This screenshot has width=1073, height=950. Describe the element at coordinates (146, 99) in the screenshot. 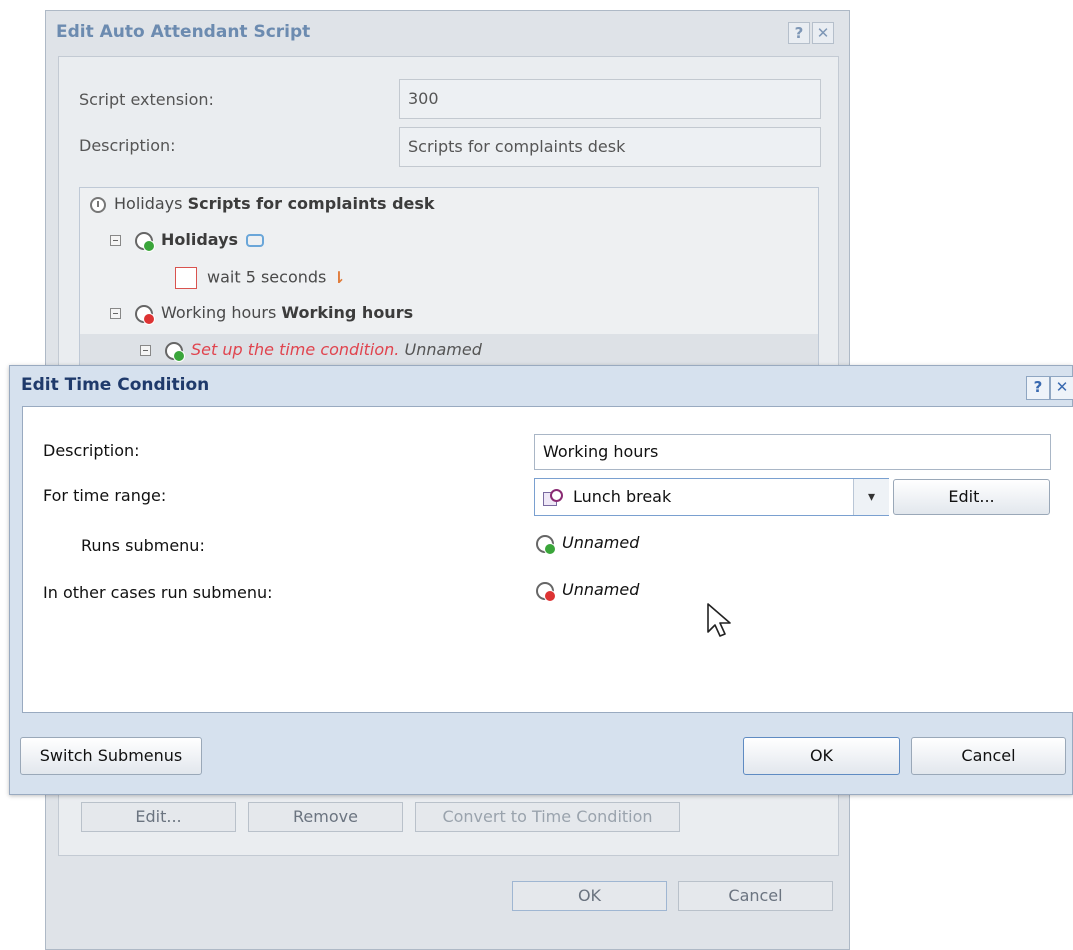

I see `script-extension-label: Script extension:` at that location.